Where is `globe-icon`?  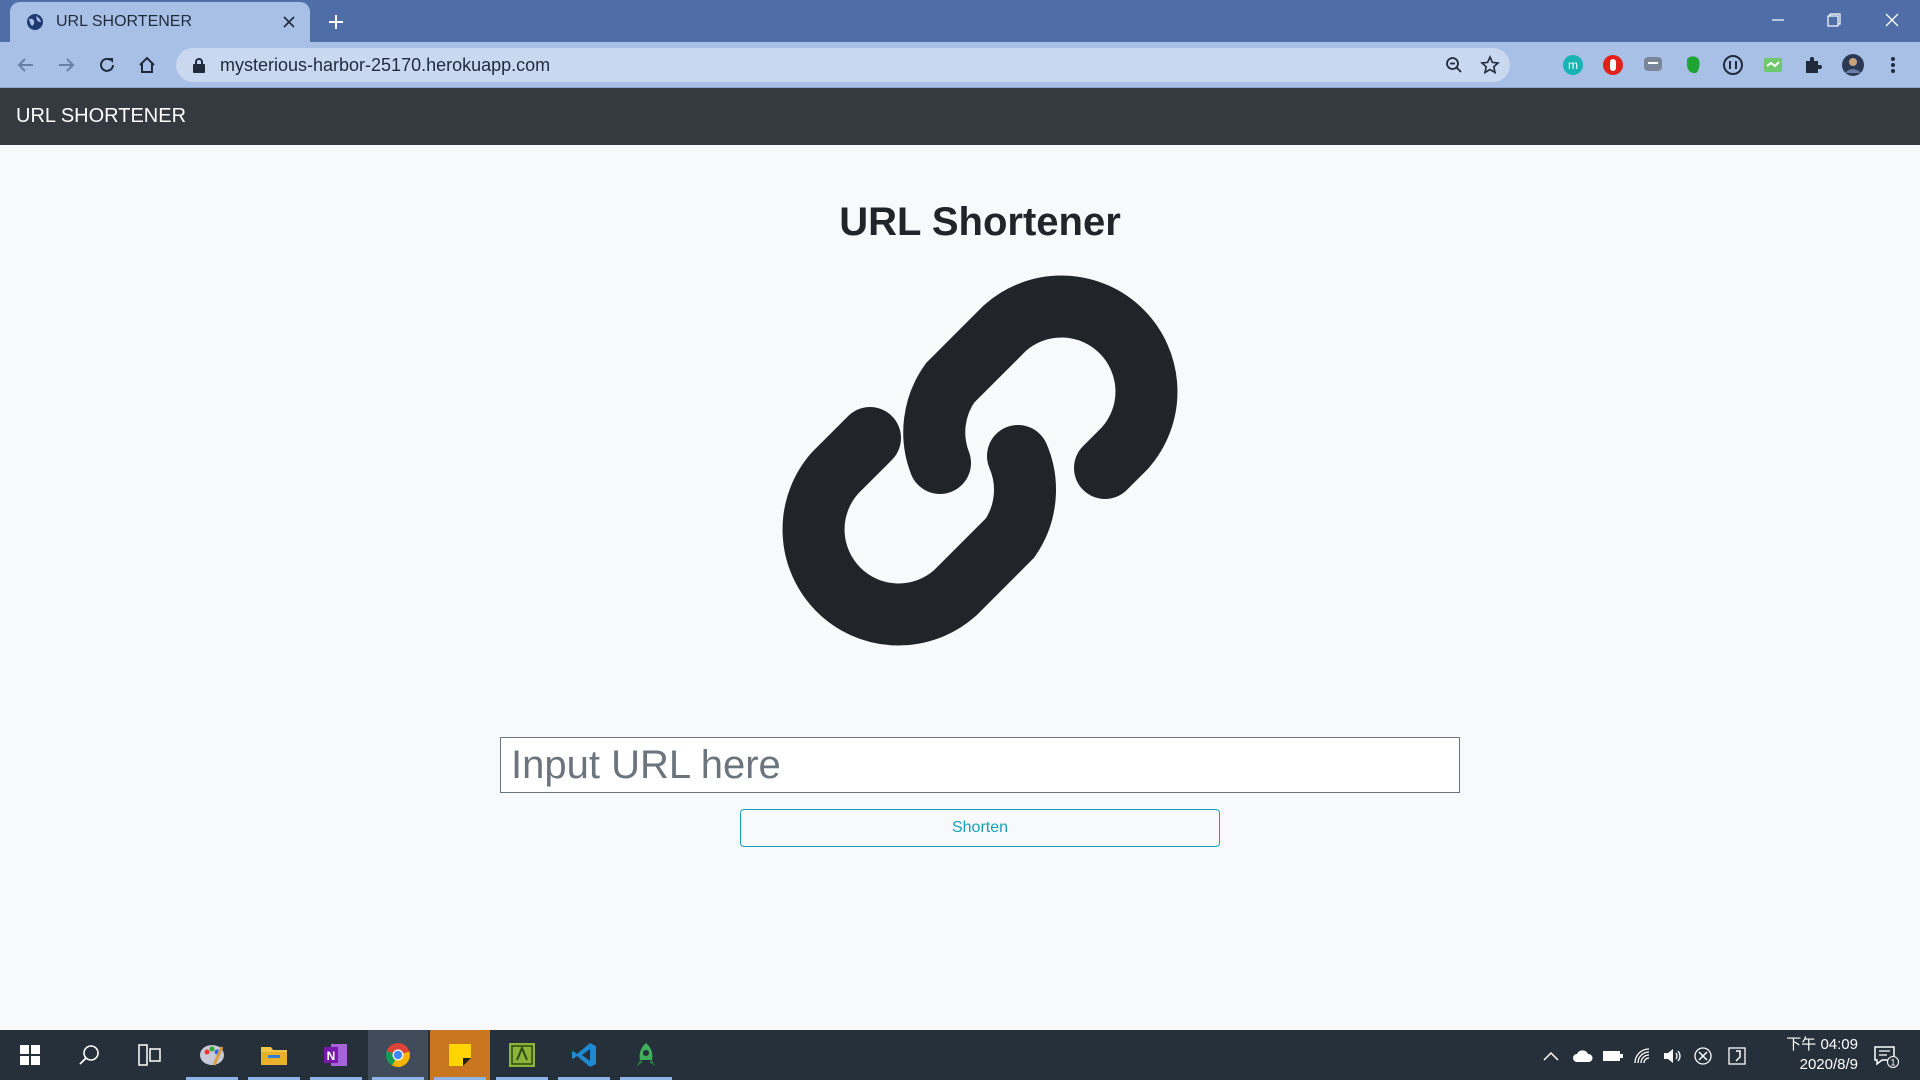
globe-icon is located at coordinates (35, 22).